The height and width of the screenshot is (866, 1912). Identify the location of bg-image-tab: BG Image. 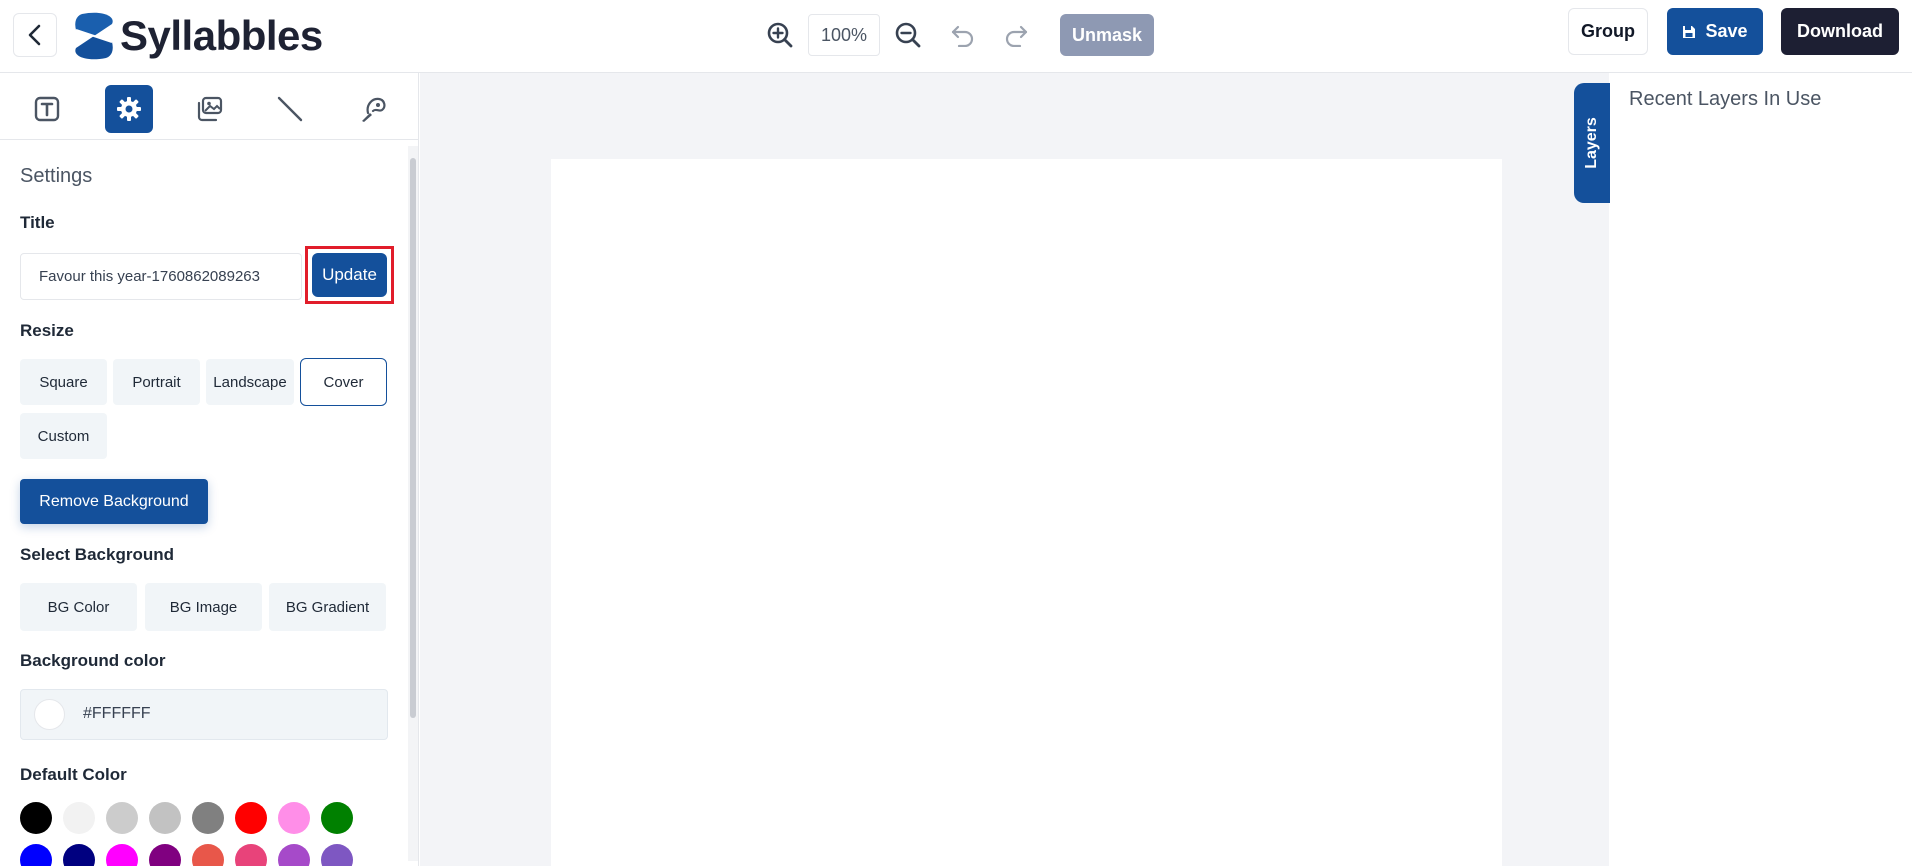
(203, 607).